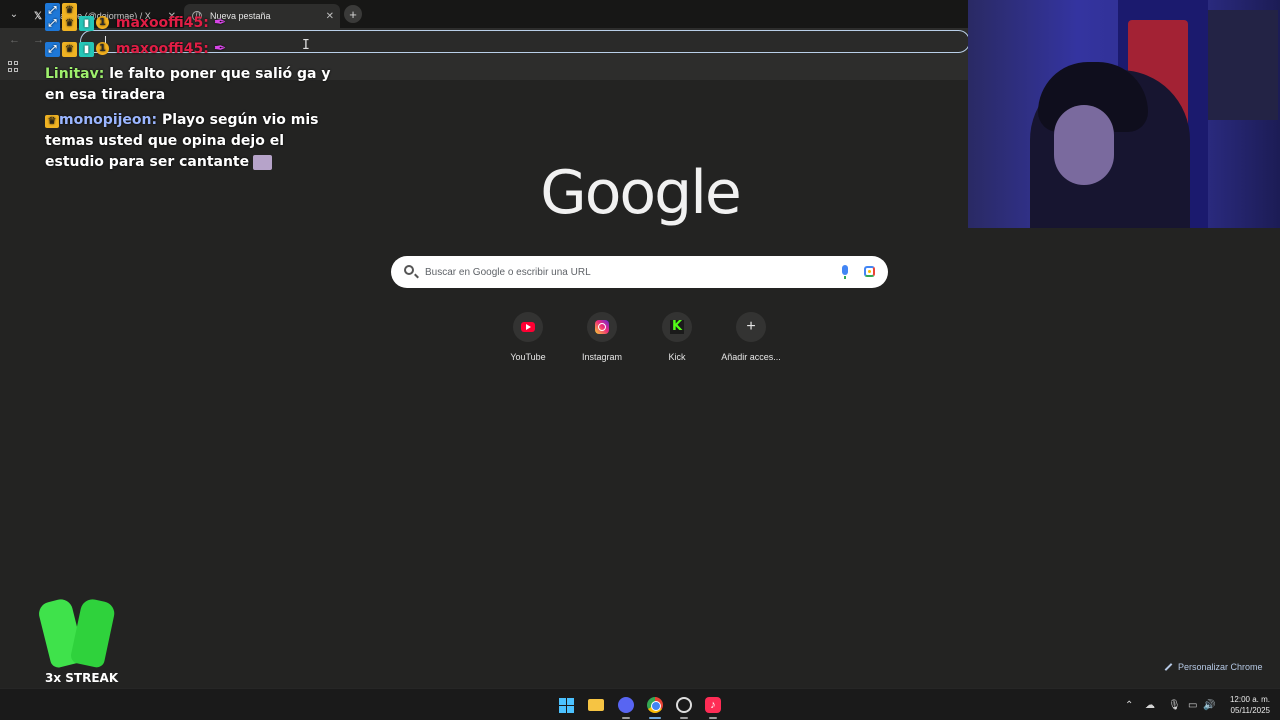 The width and height of the screenshot is (1280, 720). I want to click on search-box, so click(639, 272).